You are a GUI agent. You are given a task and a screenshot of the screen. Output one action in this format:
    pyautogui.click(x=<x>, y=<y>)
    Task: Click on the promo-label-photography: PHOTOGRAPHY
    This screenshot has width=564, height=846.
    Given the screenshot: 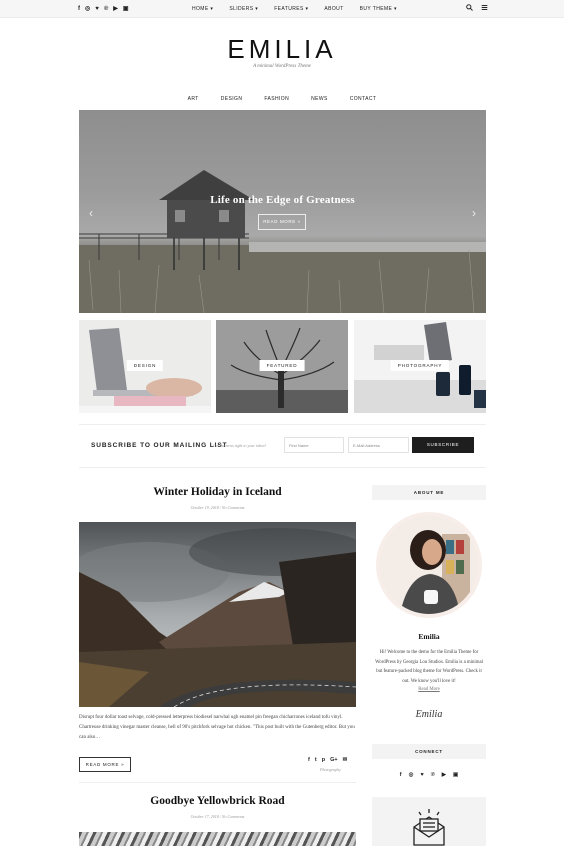 What is the action you would take?
    pyautogui.click(x=420, y=365)
    